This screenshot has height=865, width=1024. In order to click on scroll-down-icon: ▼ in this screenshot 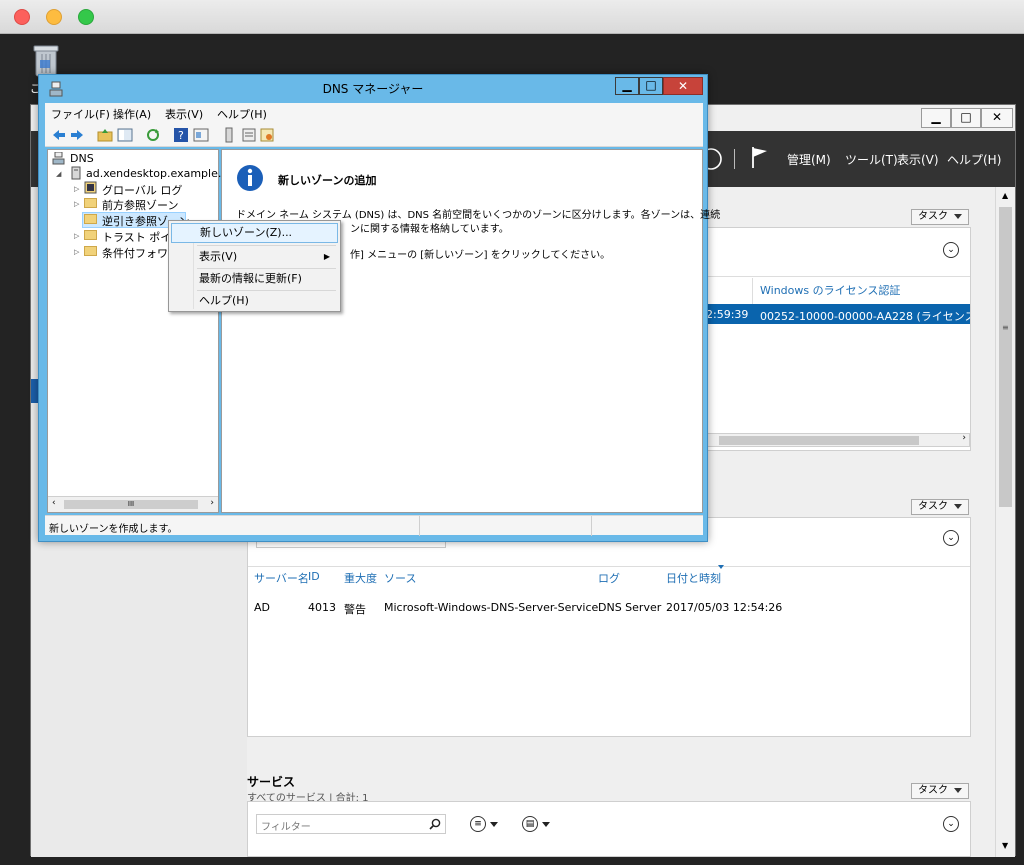, I will do `click(1005, 845)`.